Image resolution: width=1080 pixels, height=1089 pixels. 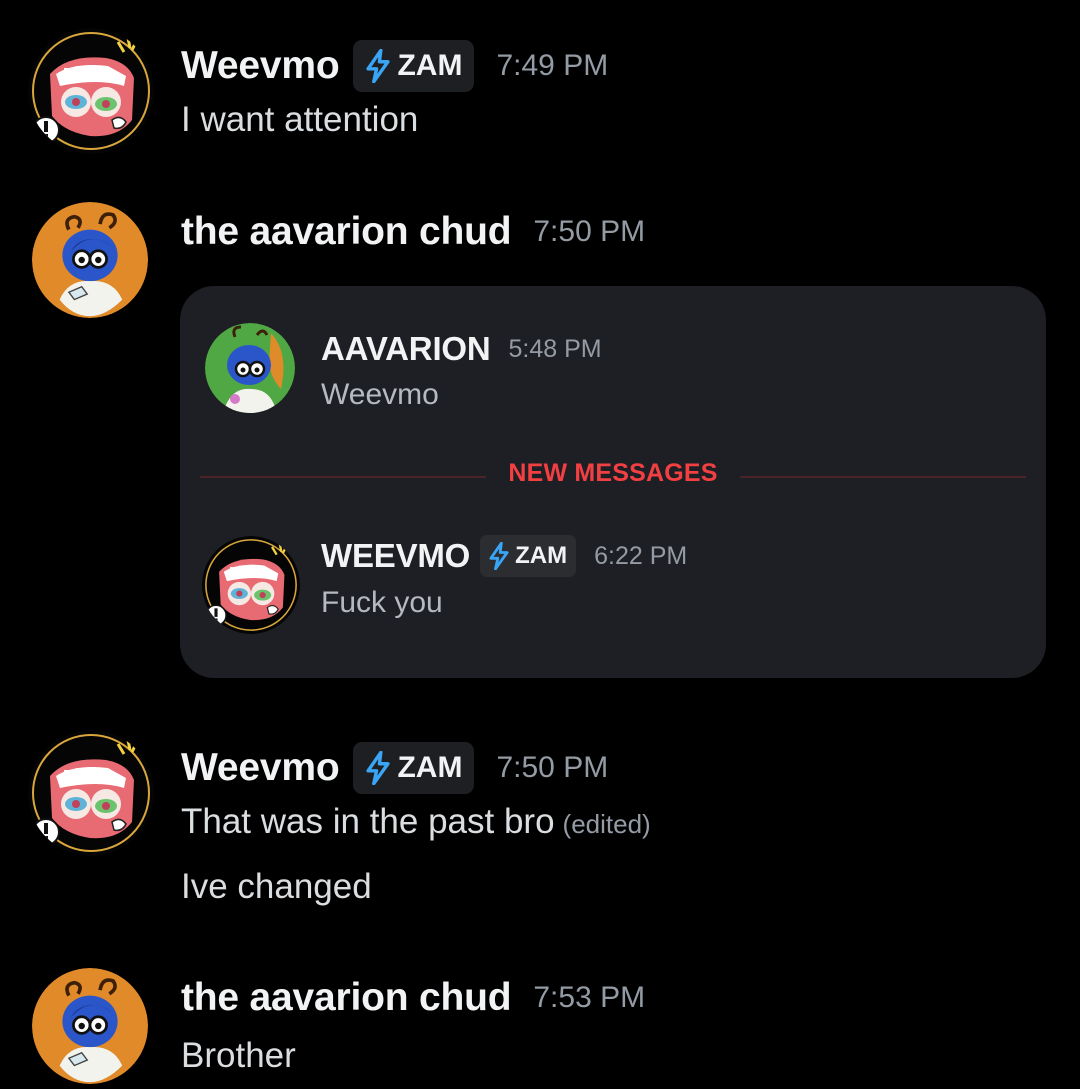 What do you see at coordinates (346, 998) in the screenshot?
I see `username: the aavarion chud` at bounding box center [346, 998].